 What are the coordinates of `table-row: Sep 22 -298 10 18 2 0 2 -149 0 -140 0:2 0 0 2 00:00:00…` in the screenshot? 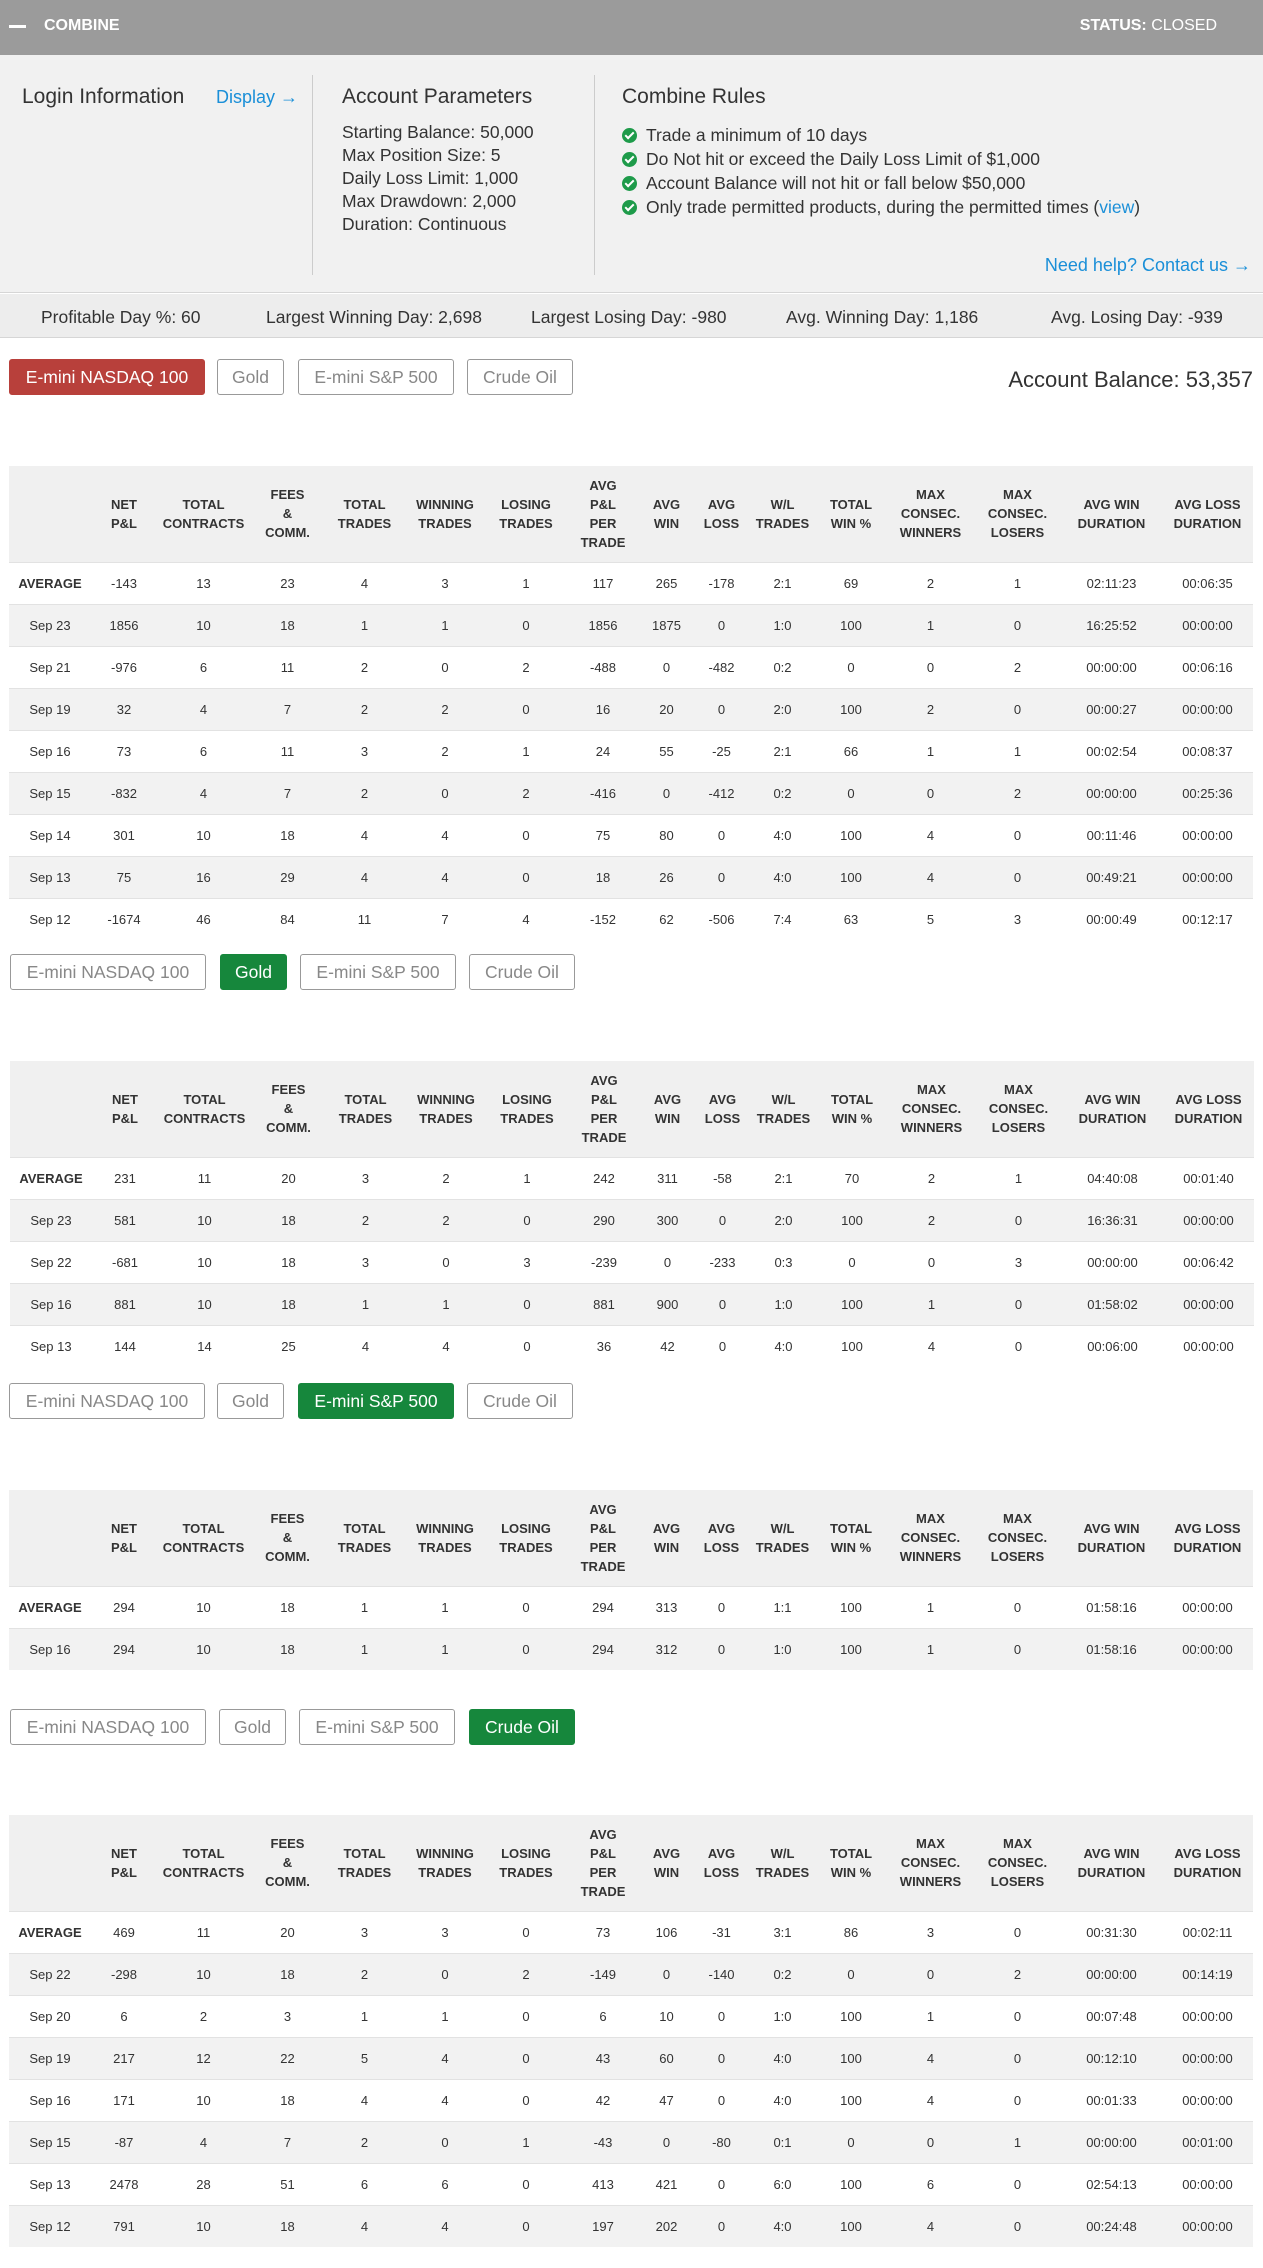 It's located at (631, 1973).